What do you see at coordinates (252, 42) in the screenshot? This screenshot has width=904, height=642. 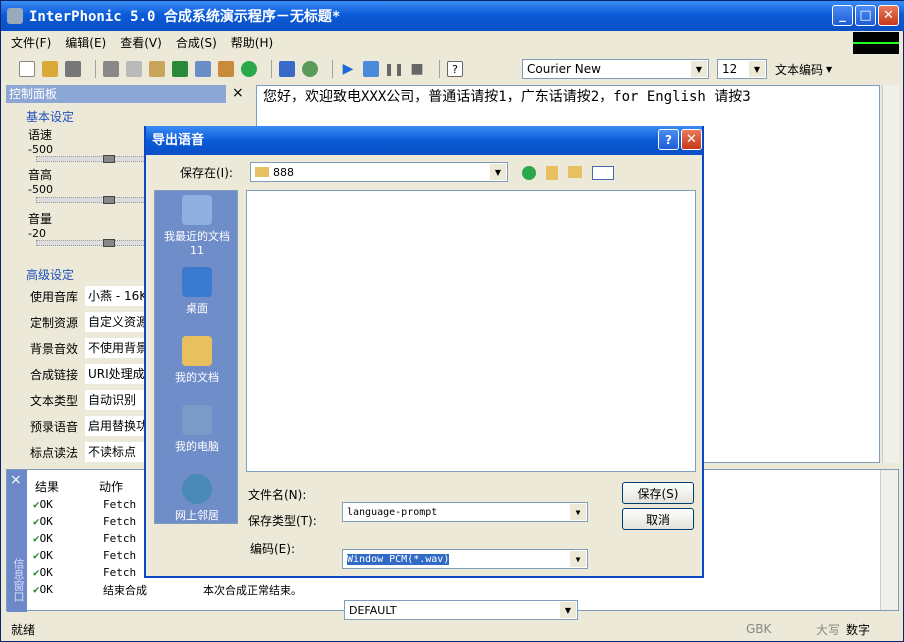 I see `menu-help: 帮助(H)` at bounding box center [252, 42].